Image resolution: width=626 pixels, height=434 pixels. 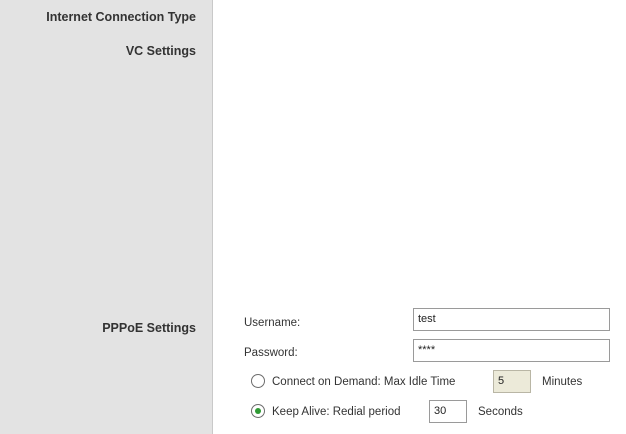 What do you see at coordinates (280, 211) in the screenshot?
I see `virtual-circuit-label: Virtual Circuit:` at bounding box center [280, 211].